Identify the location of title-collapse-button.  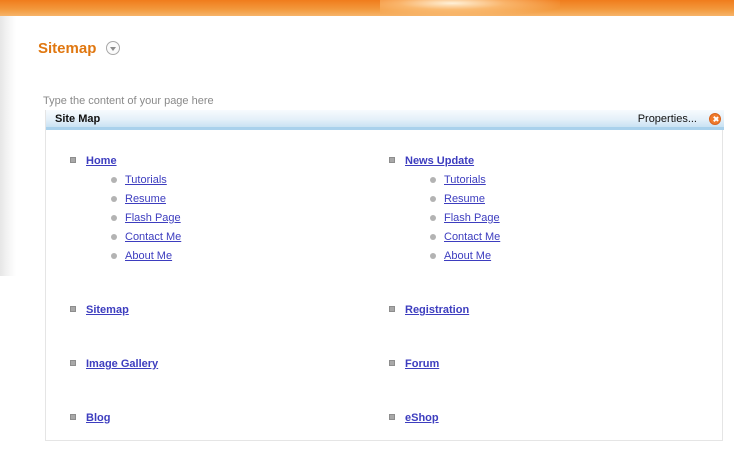
(113, 48).